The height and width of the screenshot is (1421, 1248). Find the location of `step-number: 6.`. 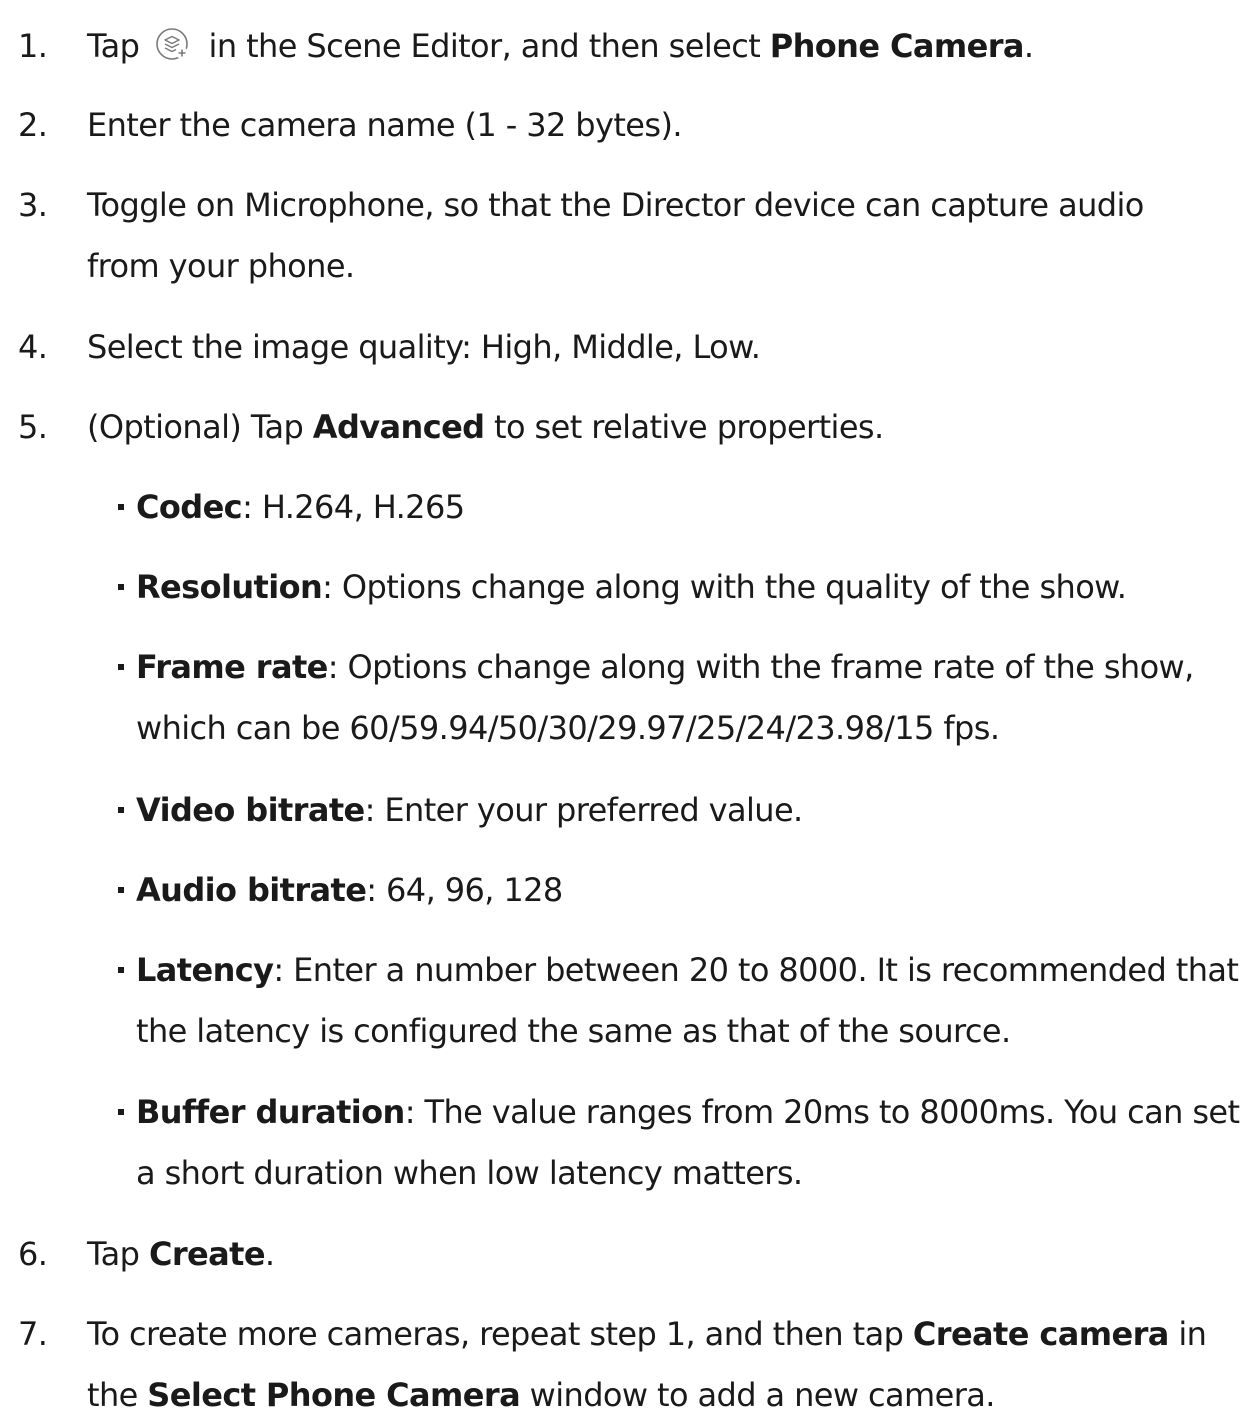

step-number: 6. is located at coordinates (33, 1254).